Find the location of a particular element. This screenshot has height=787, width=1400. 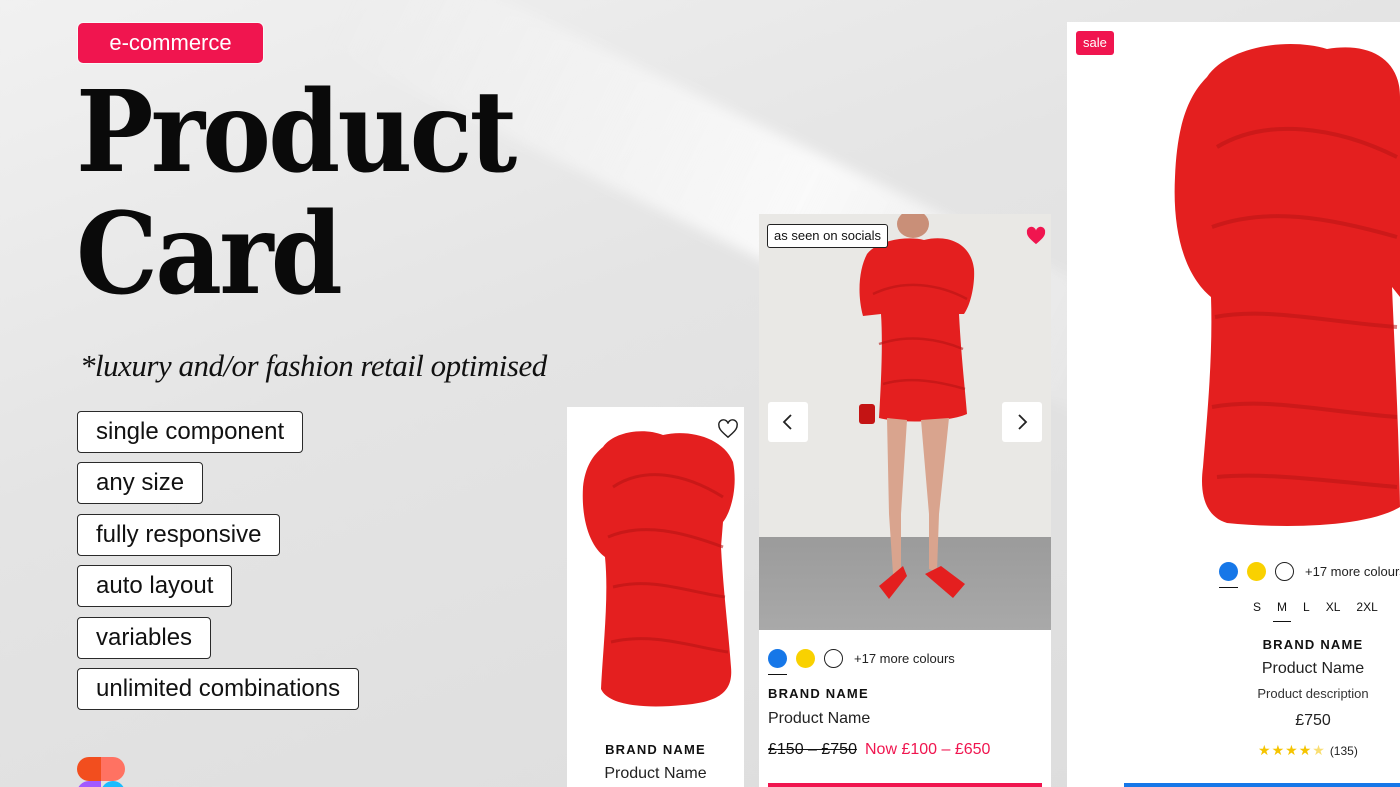

price-was: £150 – £750 is located at coordinates (812, 749).